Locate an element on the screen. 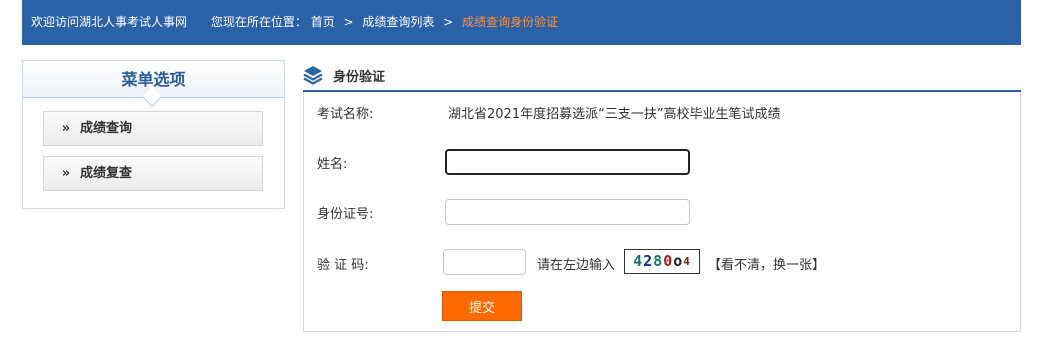 The image size is (1040, 357). id-number-label: 身份证号: is located at coordinates (345, 214).